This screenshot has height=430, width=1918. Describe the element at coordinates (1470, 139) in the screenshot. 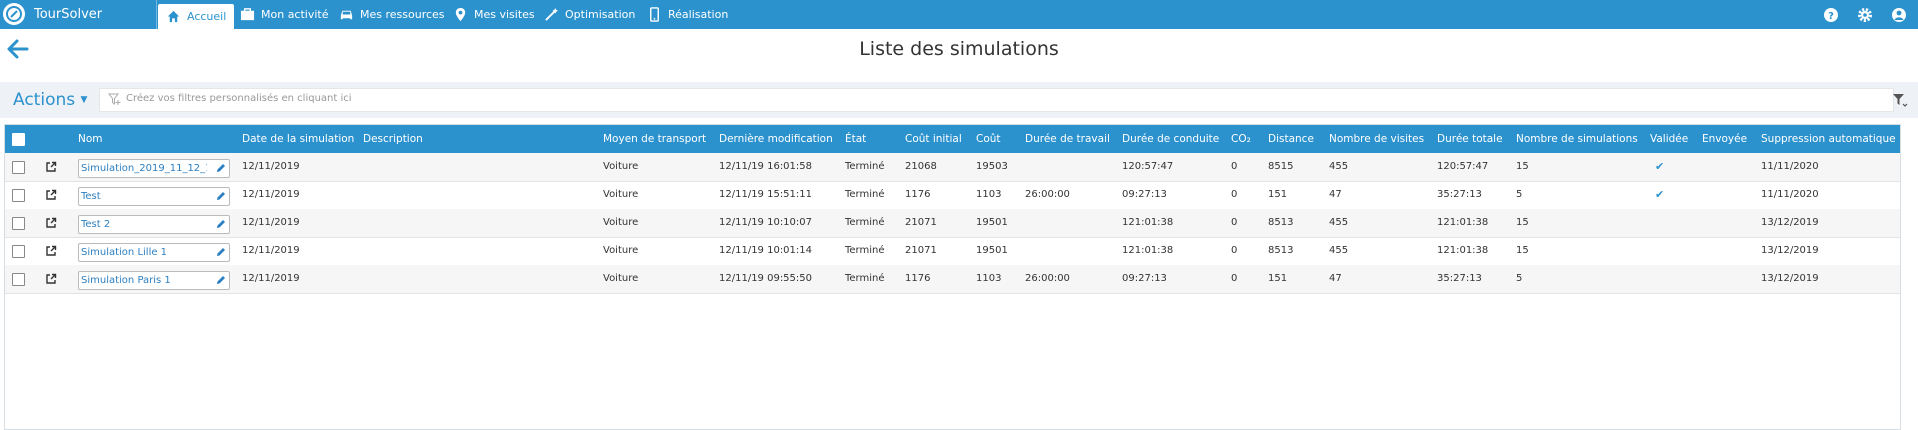

I see `col-header-total-duration: Durée totale` at that location.